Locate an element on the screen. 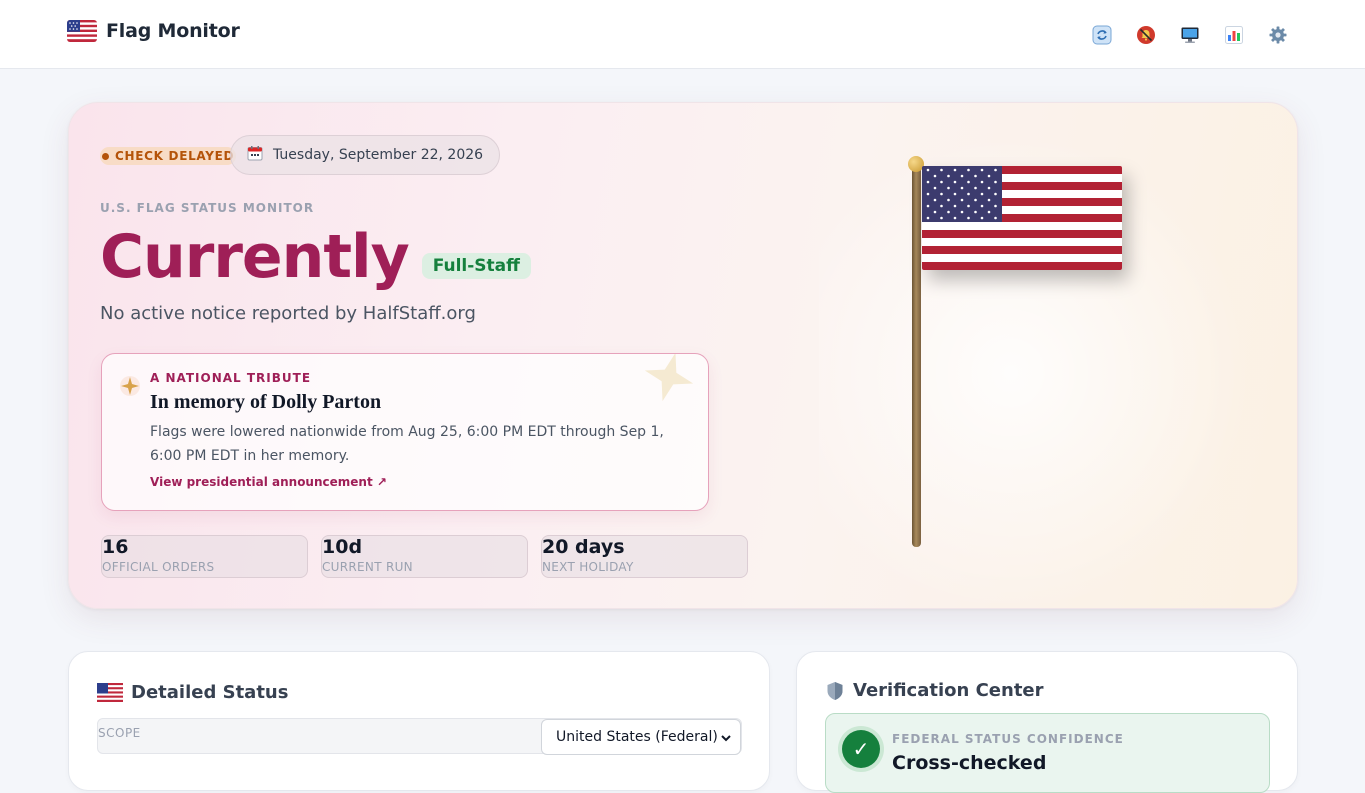  stat-label: NEXT HOLIDAY is located at coordinates (588, 567).